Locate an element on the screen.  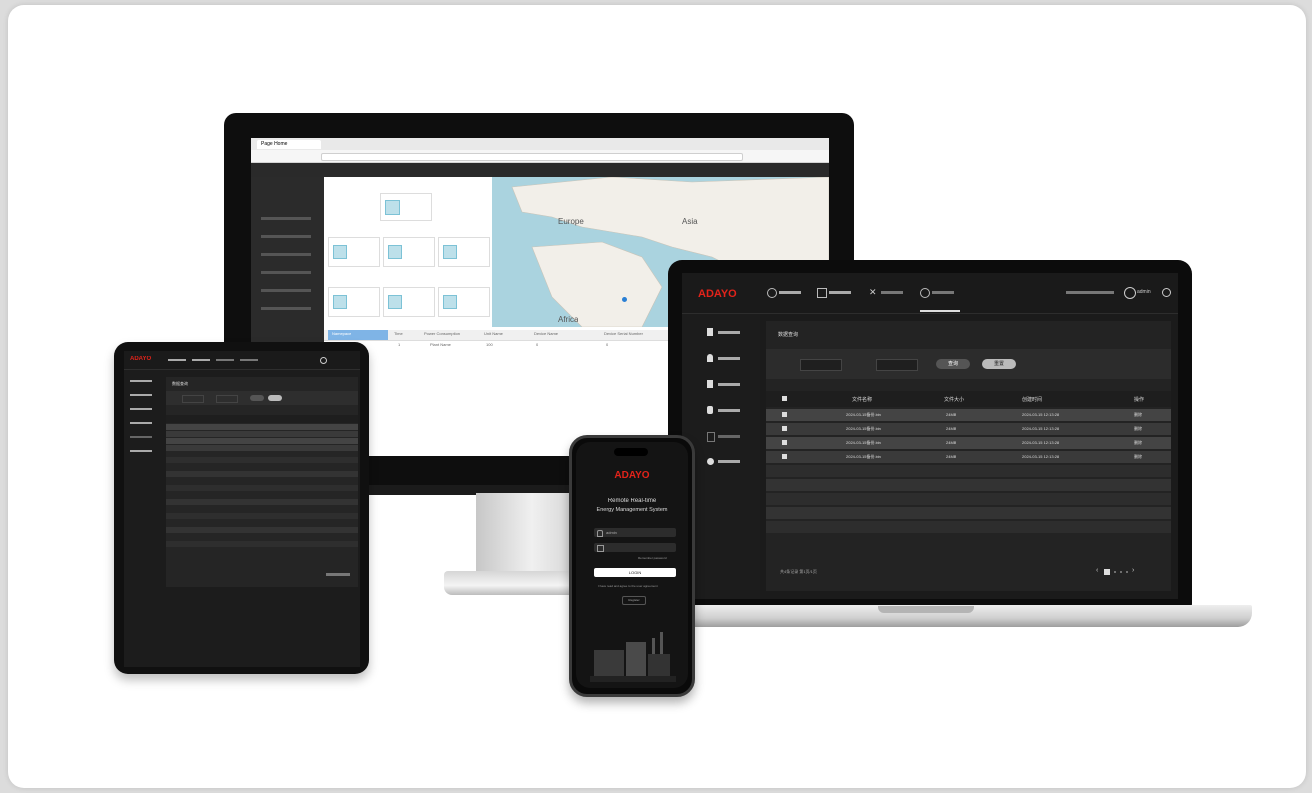
settings-nav-icon is located at coordinates (925, 293).